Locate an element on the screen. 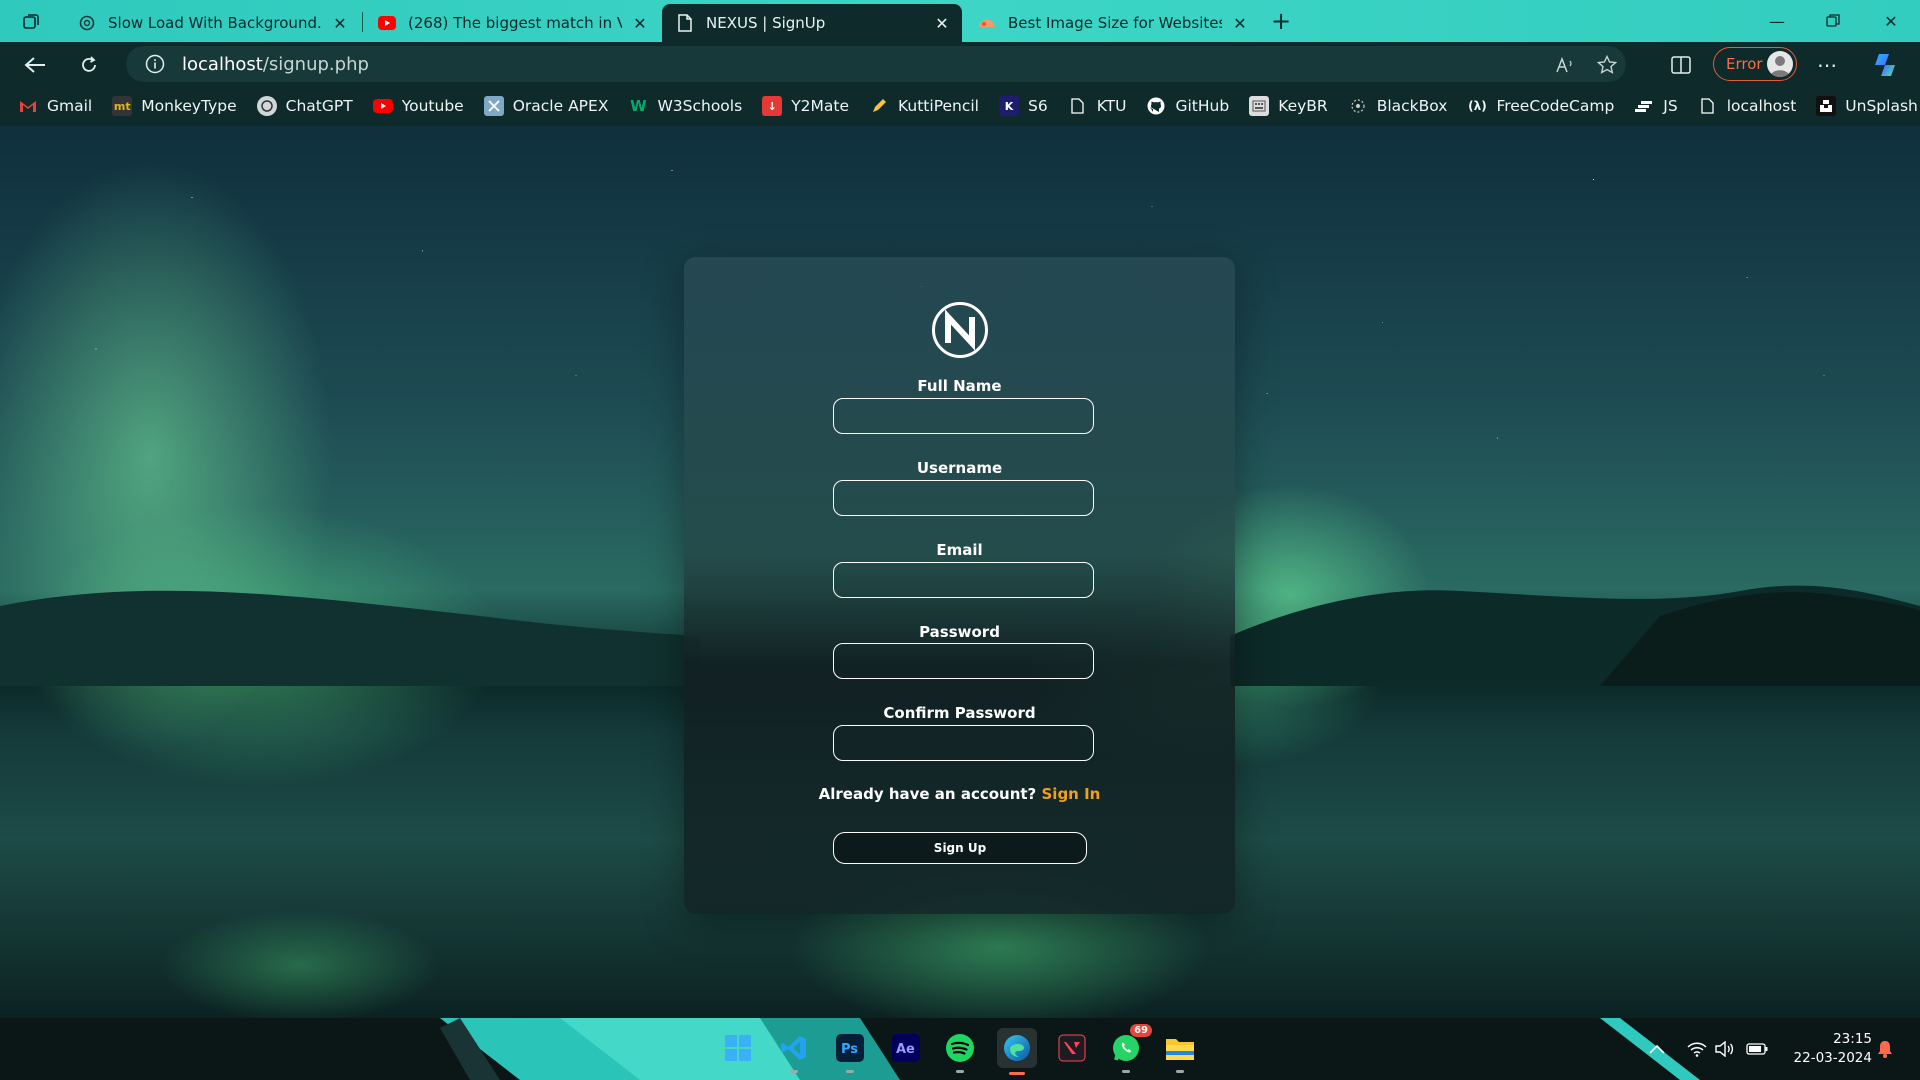 This screenshot has width=1920, height=1080. freecodecamp-icon: (λ) is located at coordinates (1477, 106).